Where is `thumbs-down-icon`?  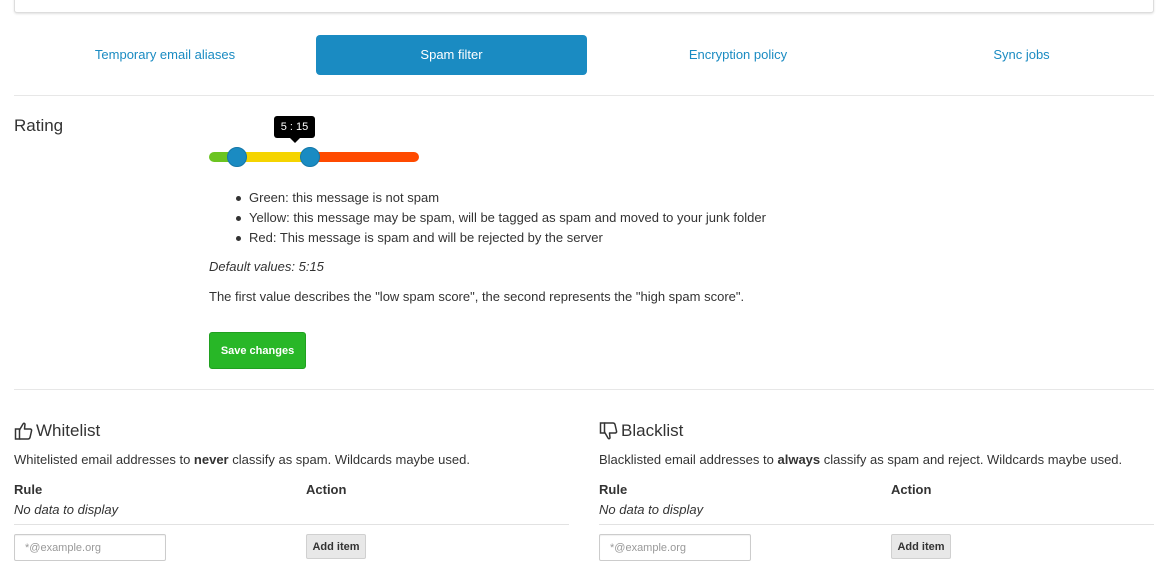
thumbs-down-icon is located at coordinates (609, 431).